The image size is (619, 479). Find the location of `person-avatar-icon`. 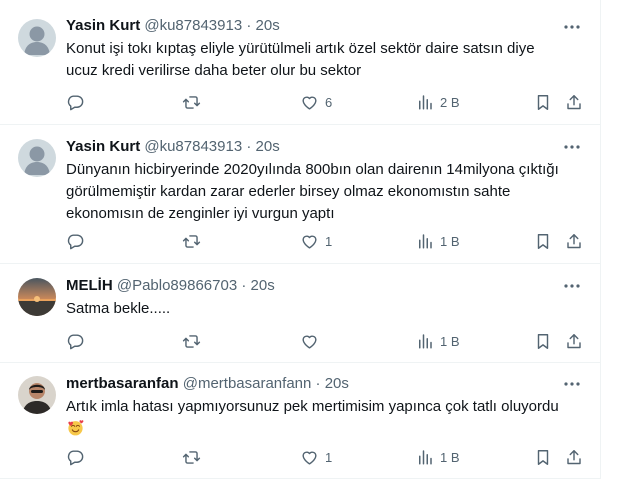

person-avatar-icon is located at coordinates (37, 395).